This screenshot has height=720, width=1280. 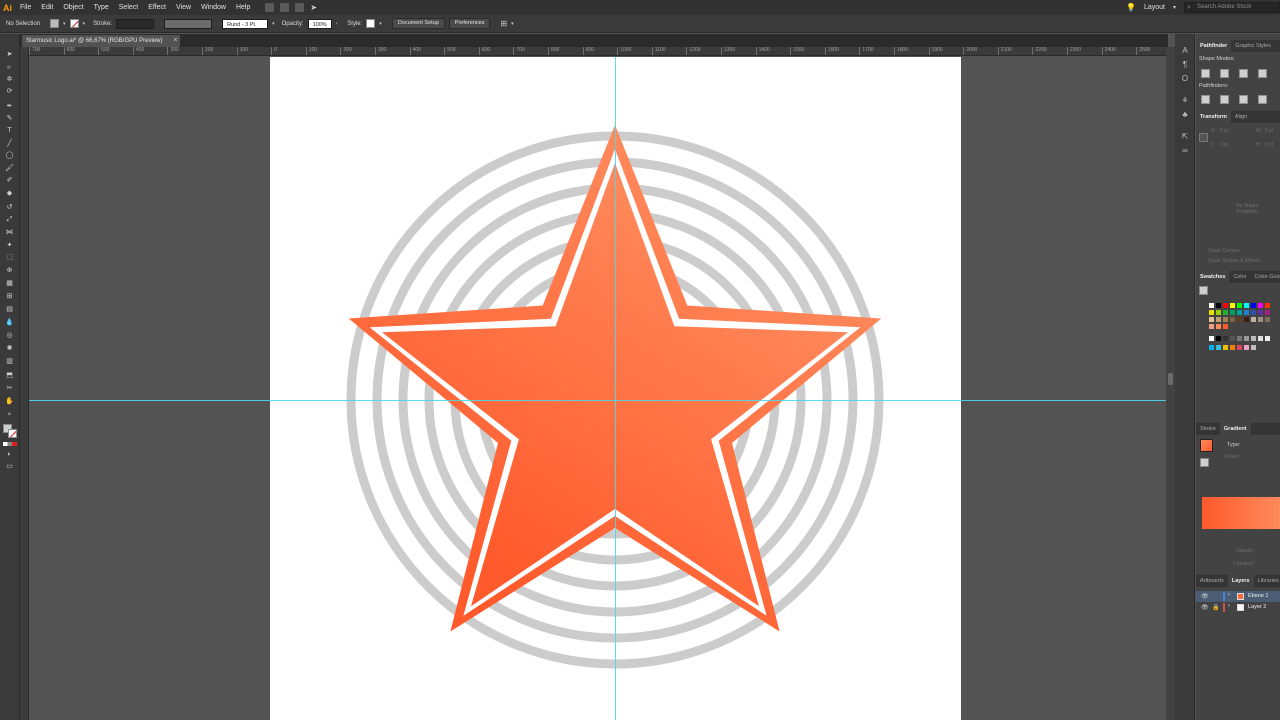 What do you see at coordinates (9, 257) in the screenshot?
I see `free-transform-icon: ⬚` at bounding box center [9, 257].